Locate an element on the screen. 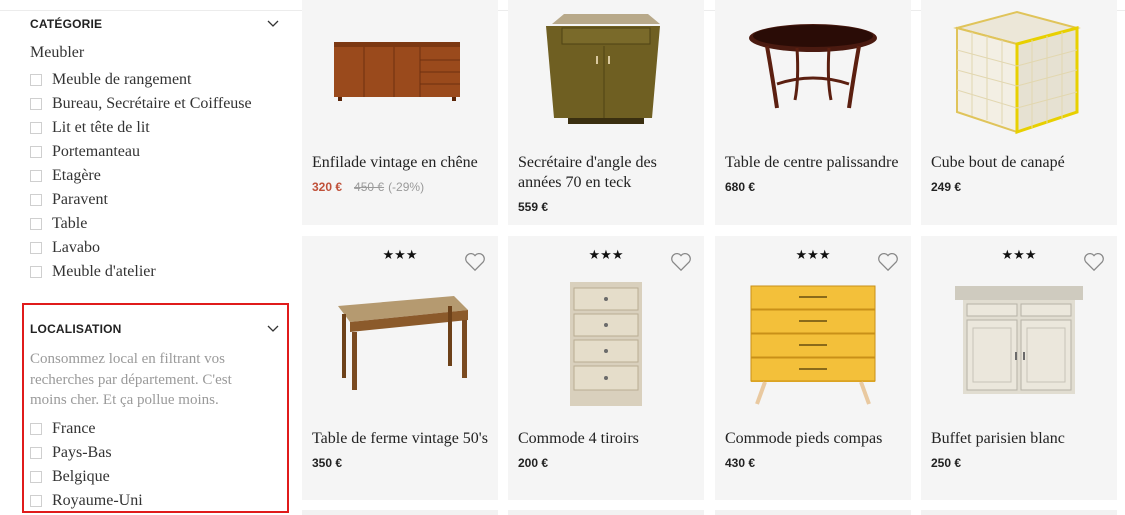  location-option: Royaume-Uni is located at coordinates (86, 501).